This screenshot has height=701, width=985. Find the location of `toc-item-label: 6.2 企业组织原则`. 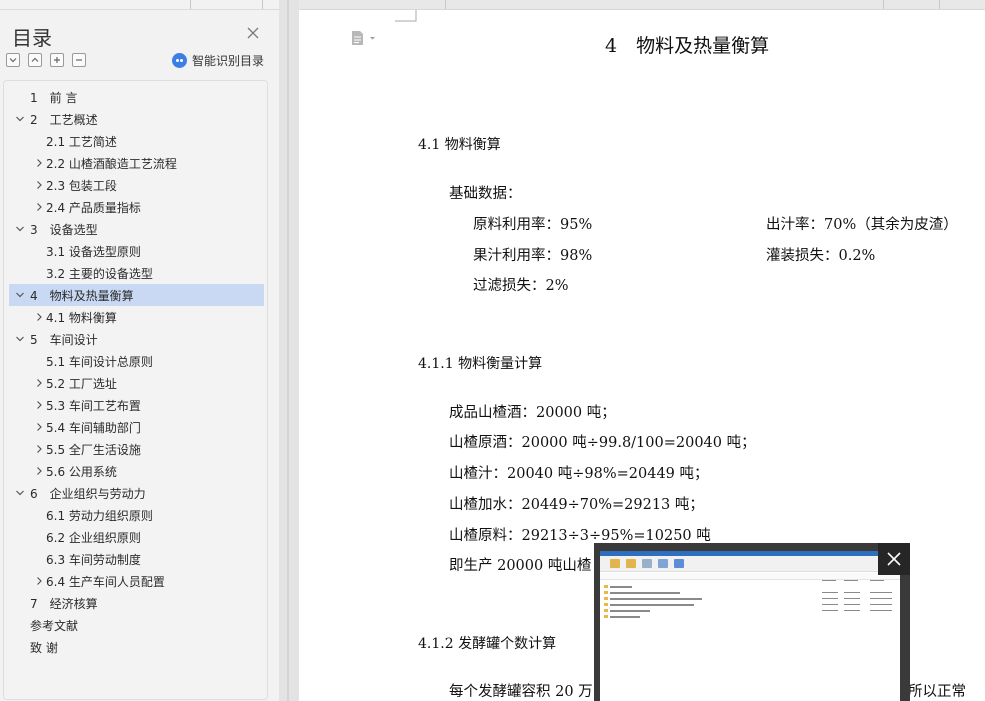

toc-item-label: 6.2 企业组织原则 is located at coordinates (93, 537).